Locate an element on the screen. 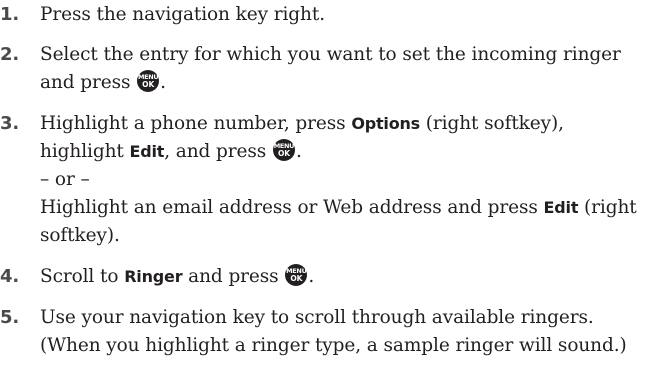 This screenshot has width=671, height=385. ringer-key-label: Ringer is located at coordinates (153, 276).